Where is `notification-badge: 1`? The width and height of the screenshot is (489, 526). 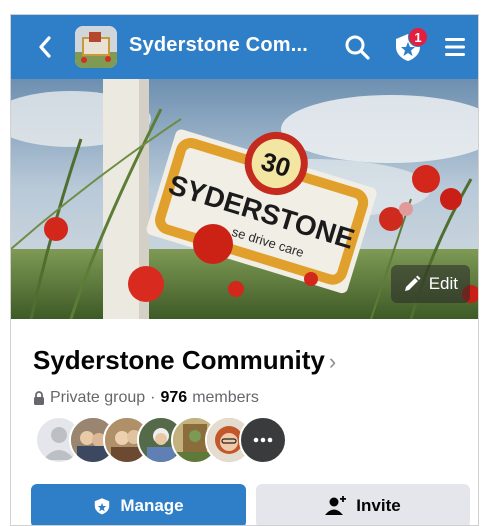 notification-badge: 1 is located at coordinates (418, 37).